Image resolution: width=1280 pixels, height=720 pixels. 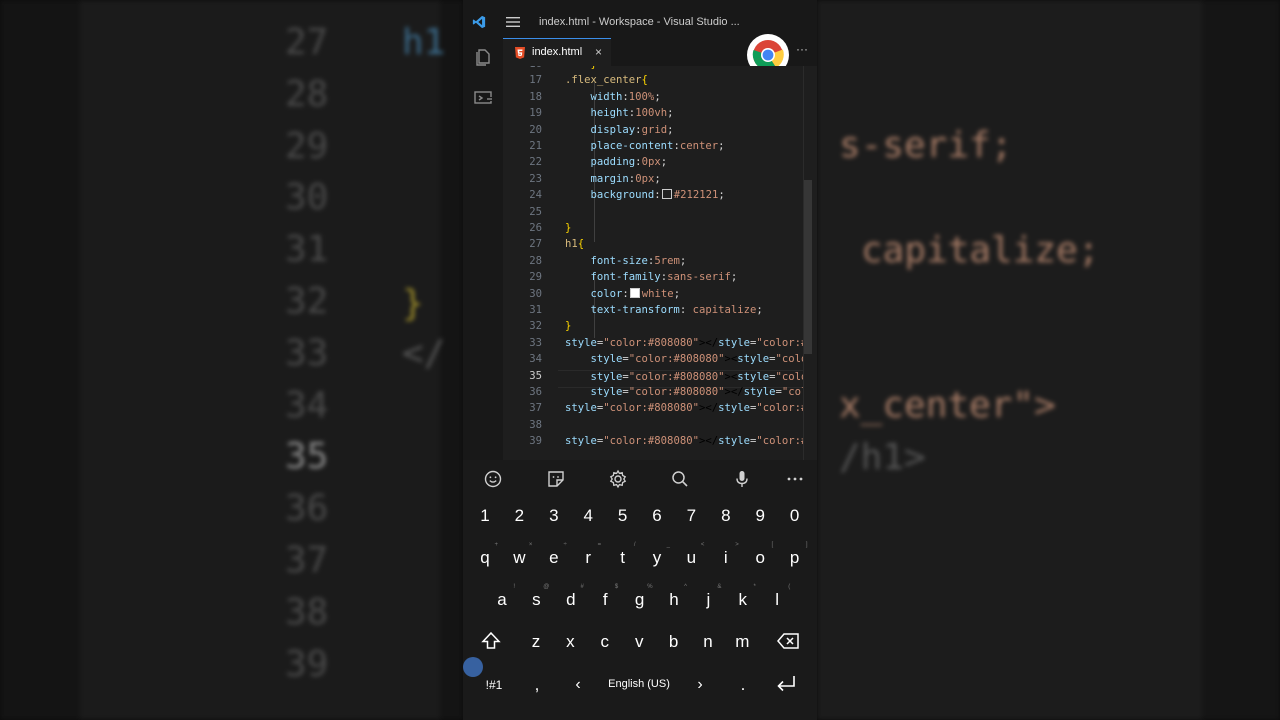 I want to click on tab-close-icon: ×, so click(x=598, y=52).